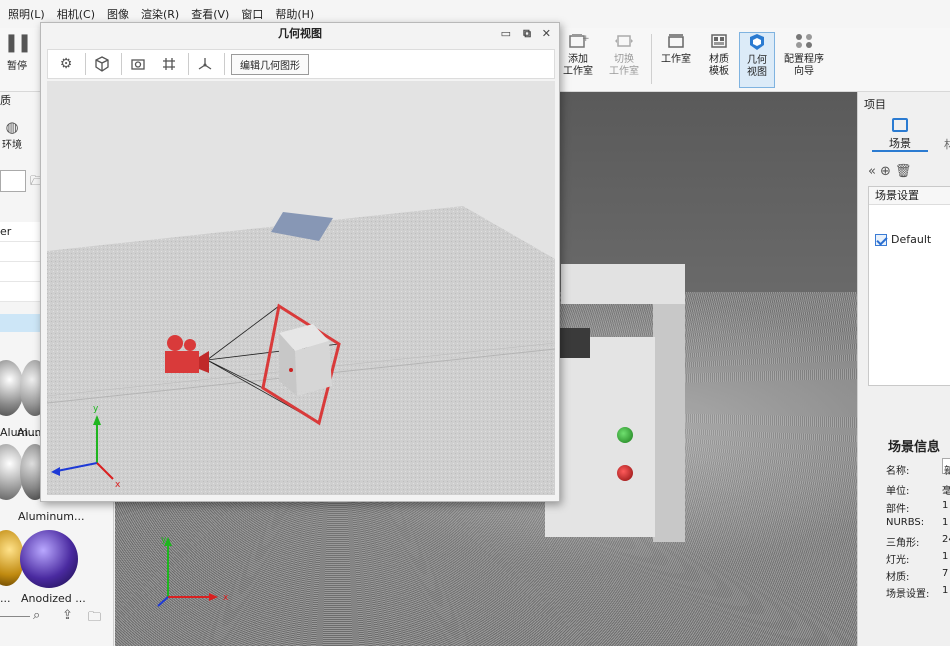  What do you see at coordinates (600, 437) in the screenshot?
I see `box-front-face` at bounding box center [600, 437].